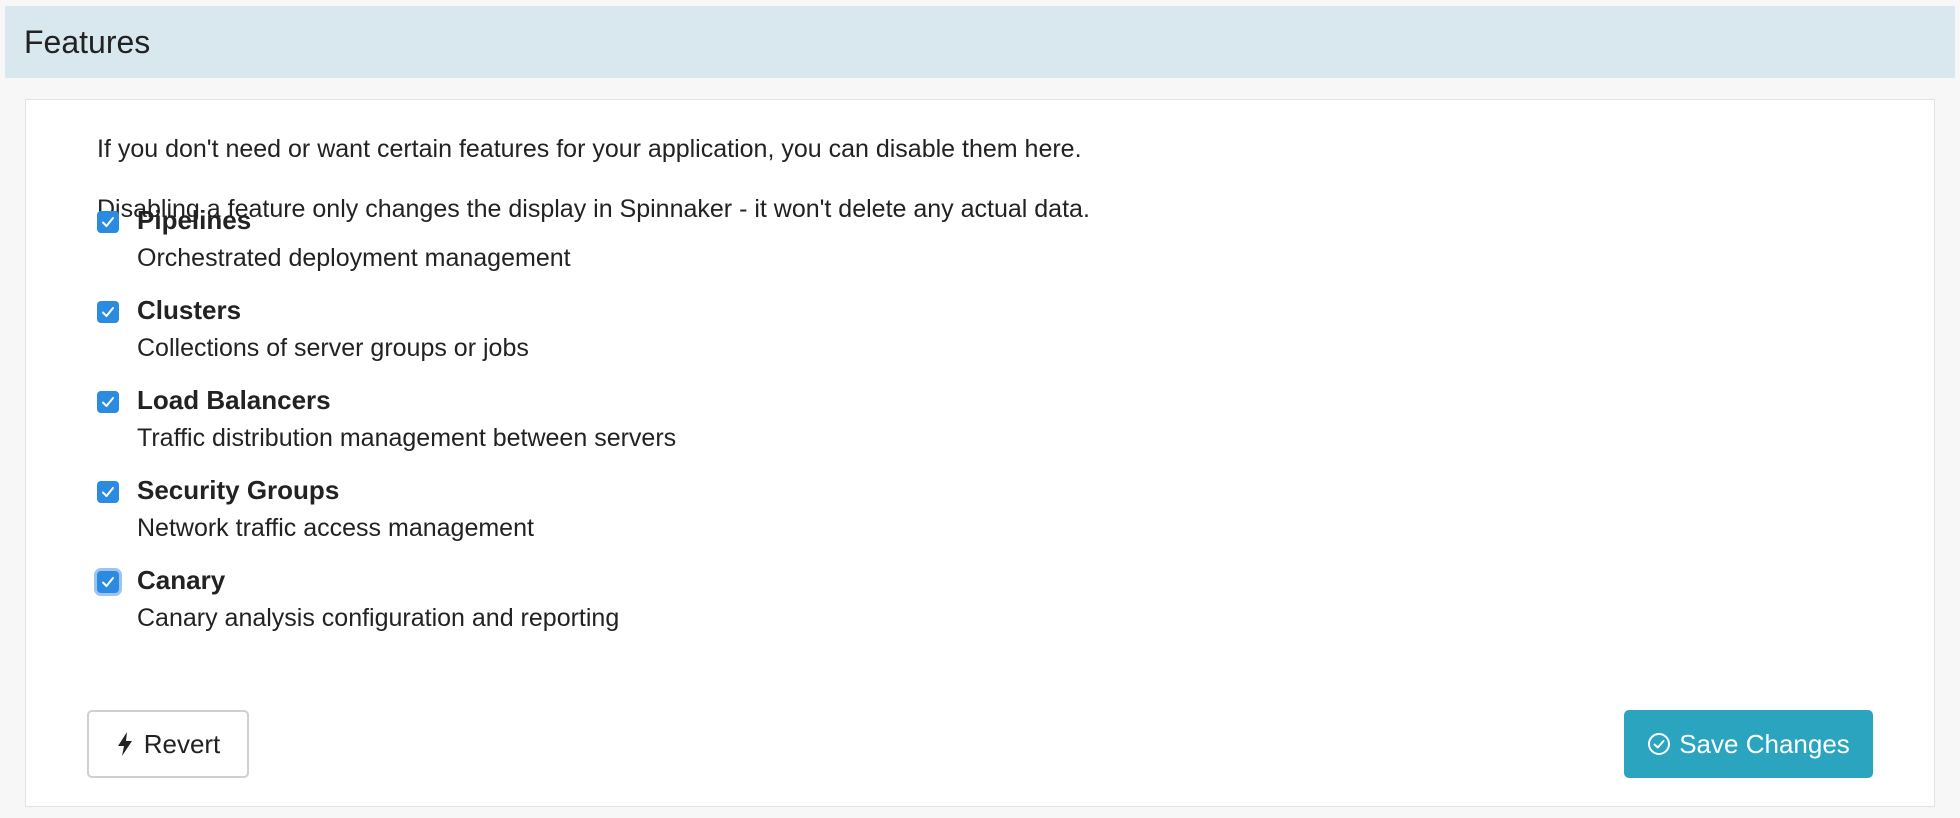 Image resolution: width=1960 pixels, height=818 pixels. What do you see at coordinates (333, 348) in the screenshot?
I see `feature-description: Collections of server groups or jobs` at bounding box center [333, 348].